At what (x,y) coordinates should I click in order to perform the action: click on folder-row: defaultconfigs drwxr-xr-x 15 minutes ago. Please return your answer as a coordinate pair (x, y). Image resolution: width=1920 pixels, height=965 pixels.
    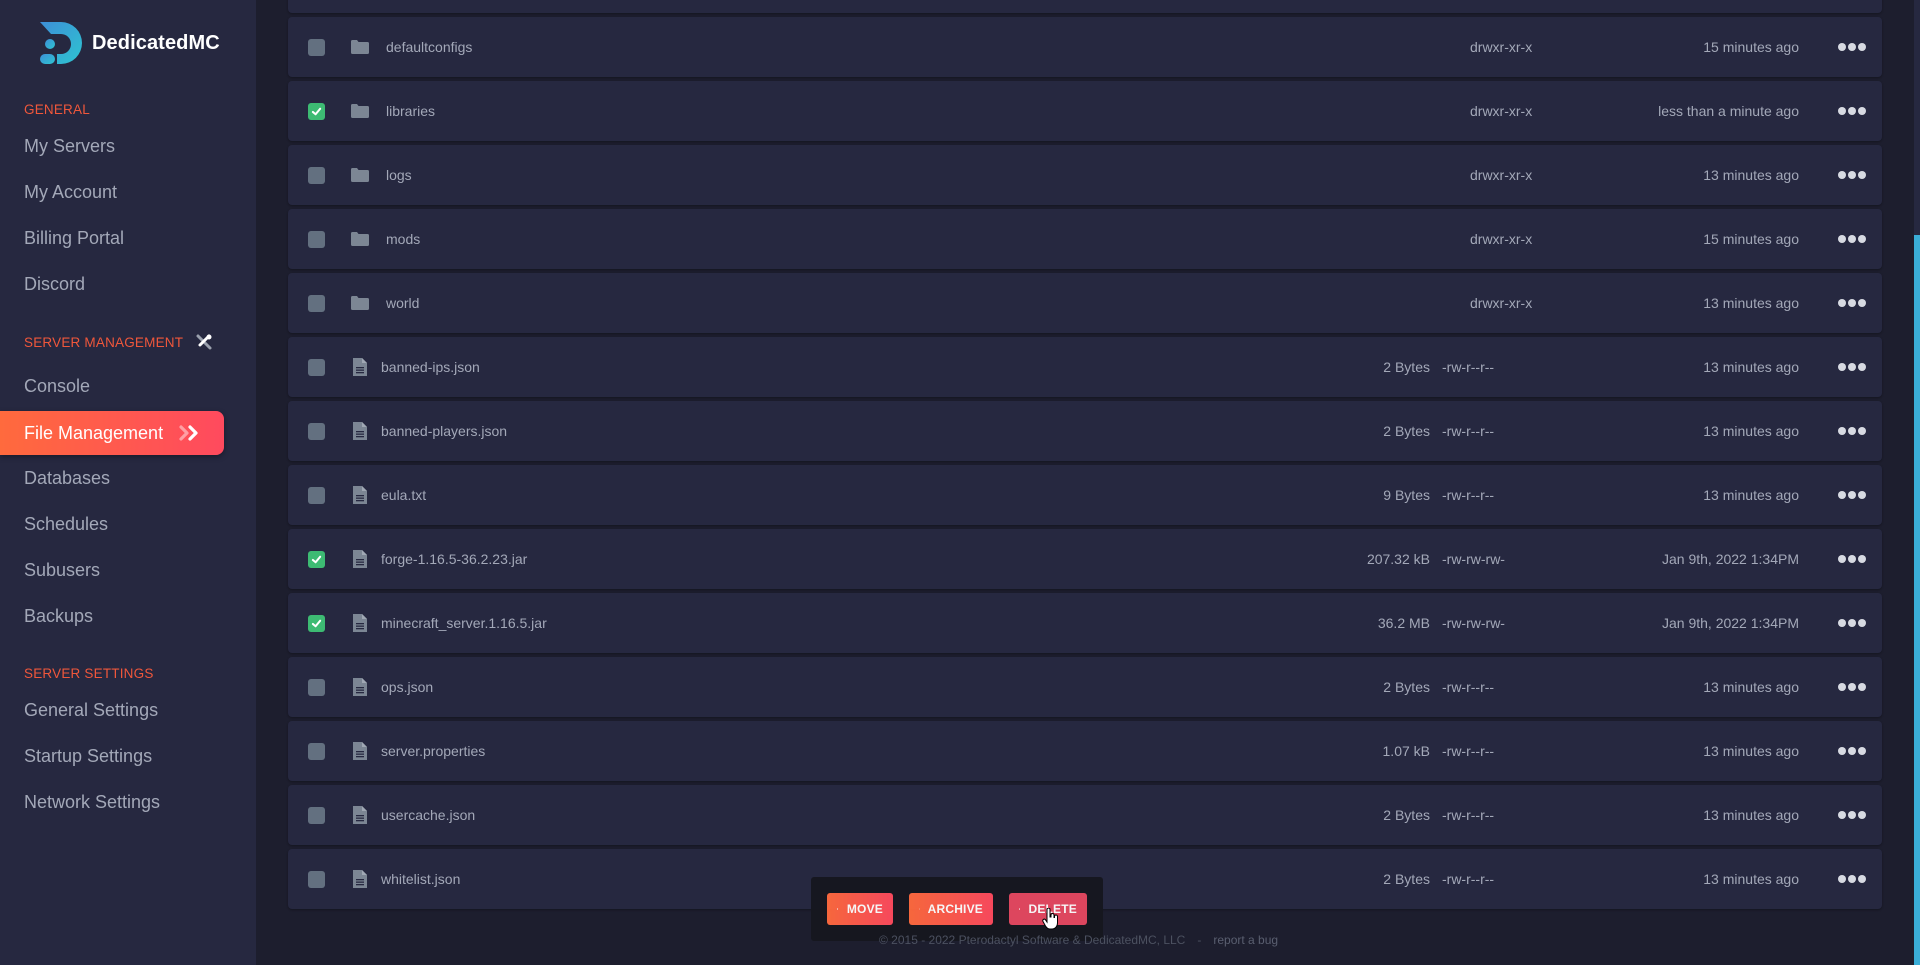
    Looking at the image, I should click on (1085, 47).